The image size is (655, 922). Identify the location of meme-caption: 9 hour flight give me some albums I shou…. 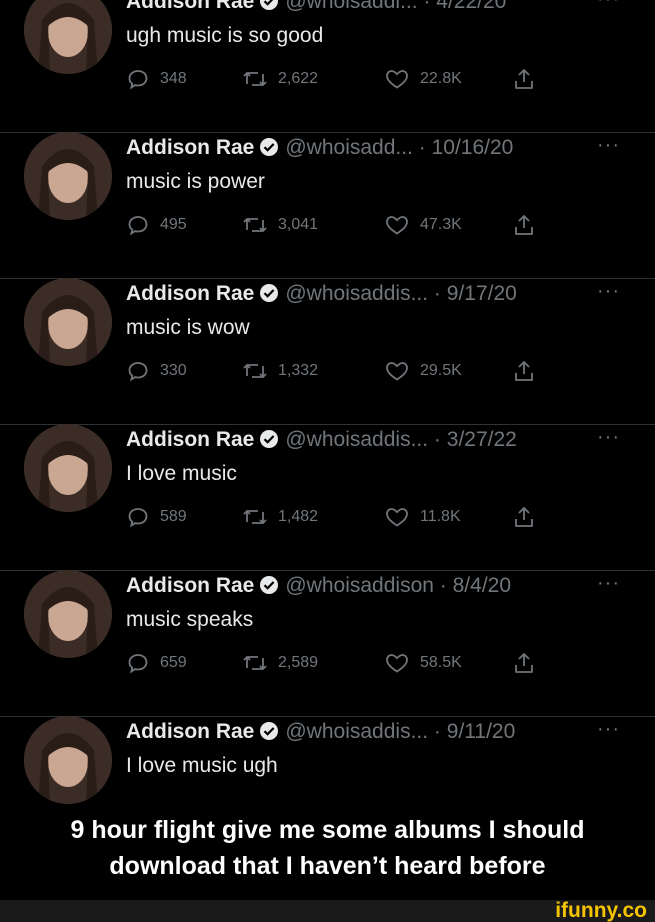
(327, 848).